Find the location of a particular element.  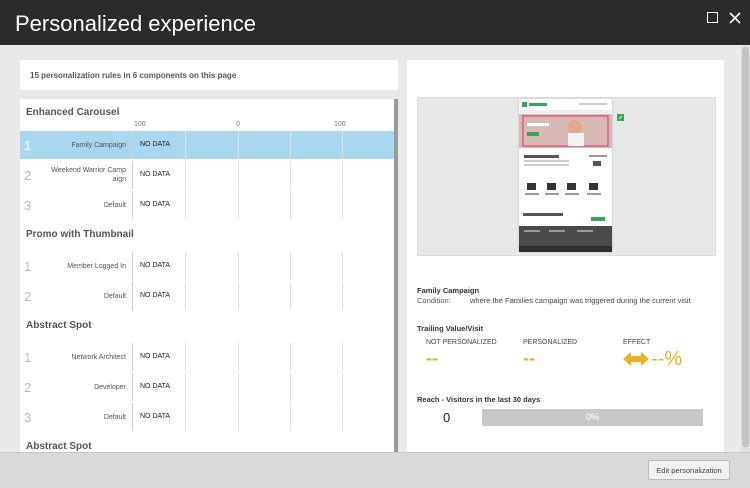

rules-scrollbar-thumb is located at coordinates (396, 275).